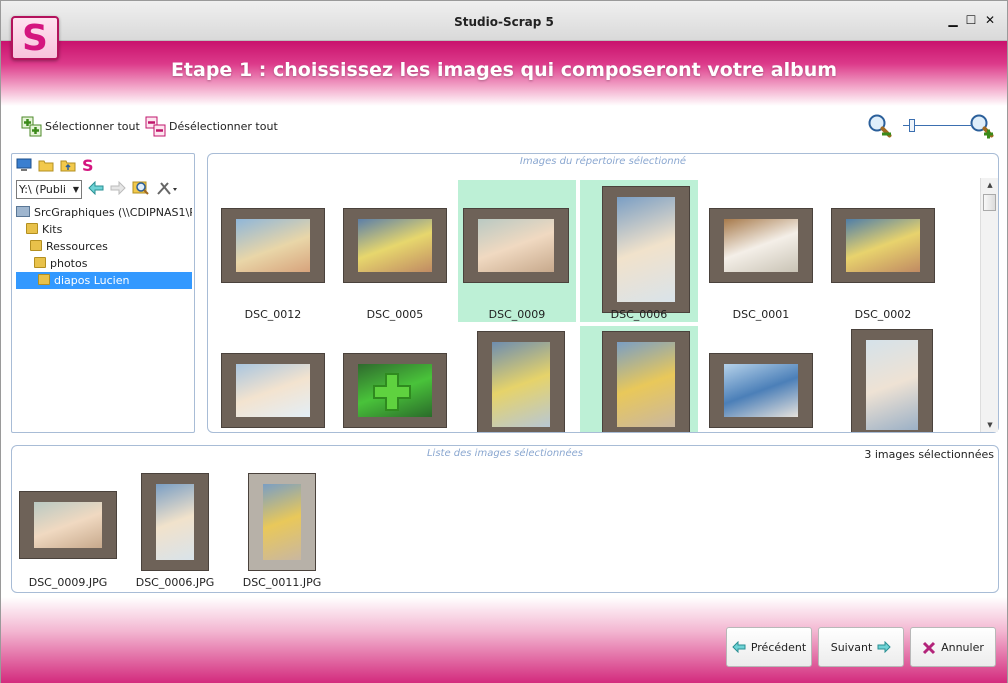  Describe the element at coordinates (92, 280) in the screenshot. I see `folder-tree-label: diapos Lucien` at that location.